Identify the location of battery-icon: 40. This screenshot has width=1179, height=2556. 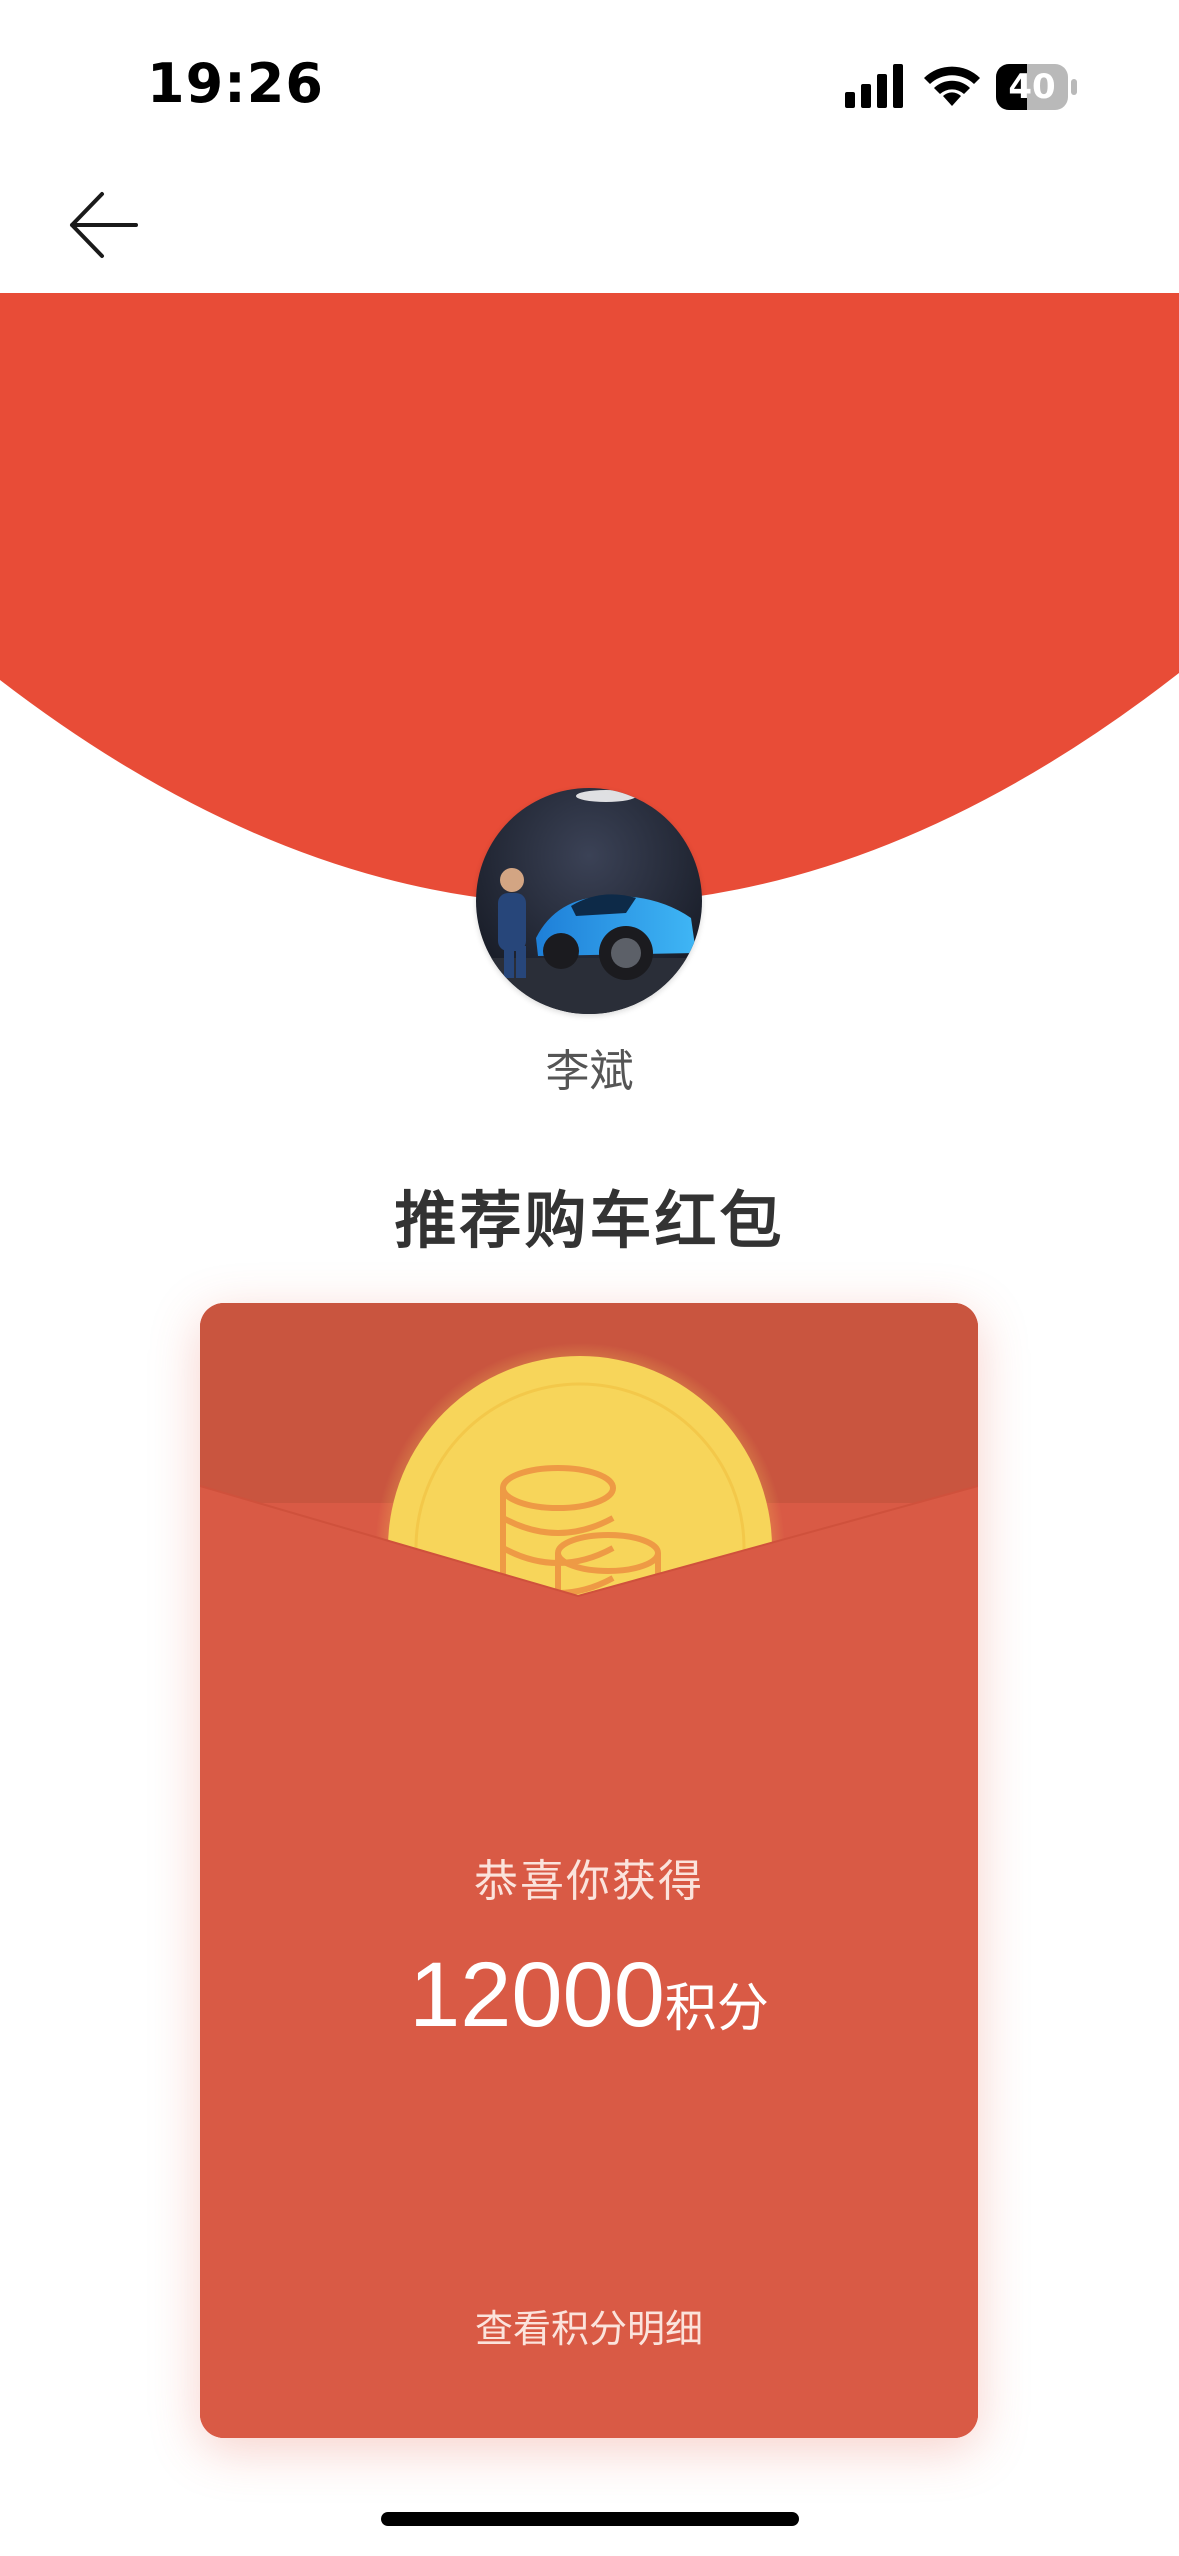
(1037, 87).